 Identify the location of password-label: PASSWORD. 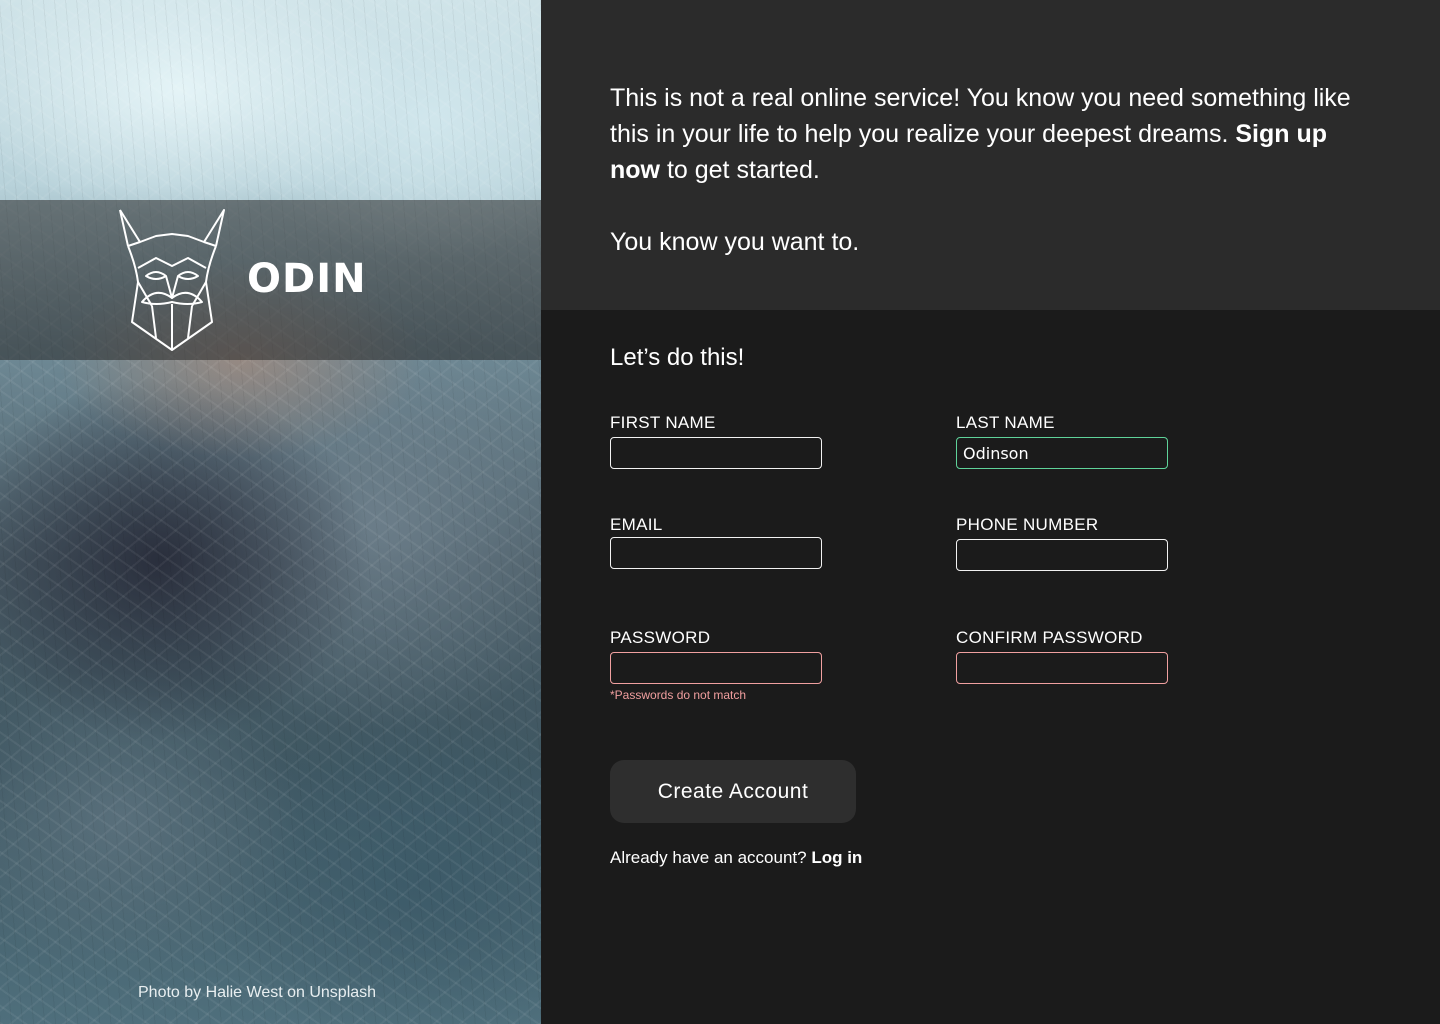
(660, 637).